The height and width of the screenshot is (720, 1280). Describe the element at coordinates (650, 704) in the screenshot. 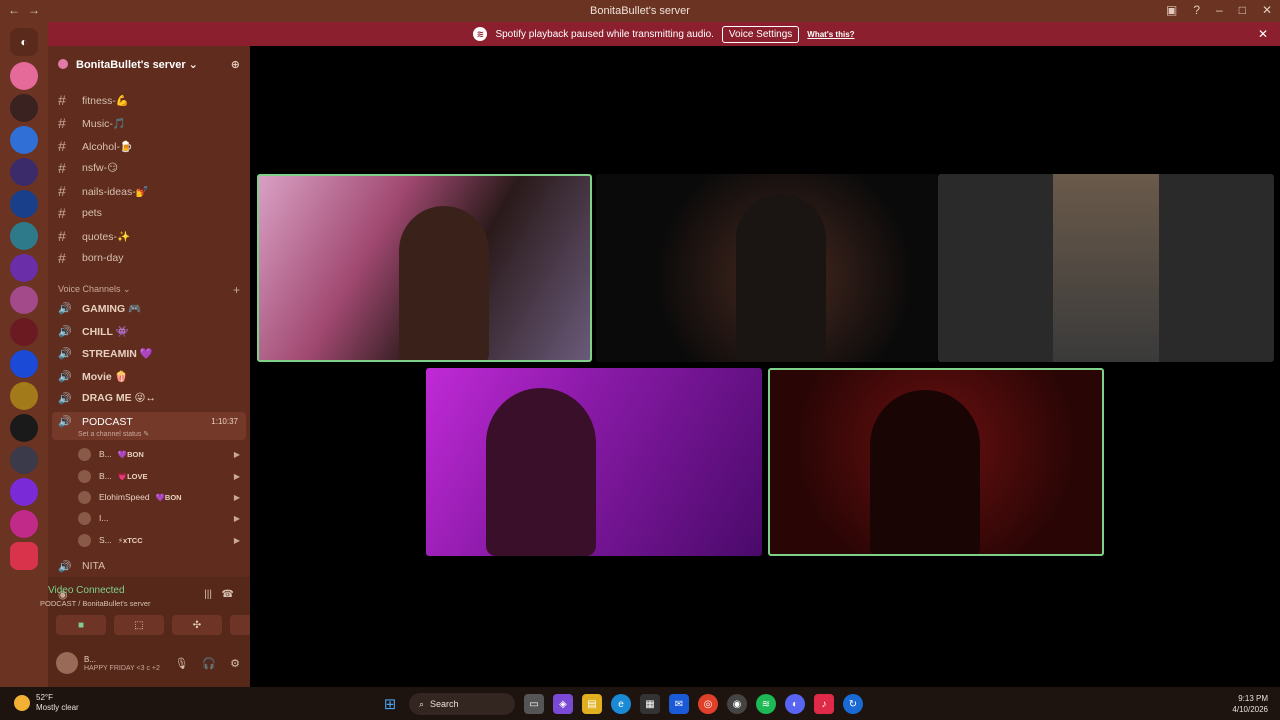

I see `store-icon: ▦` at that location.